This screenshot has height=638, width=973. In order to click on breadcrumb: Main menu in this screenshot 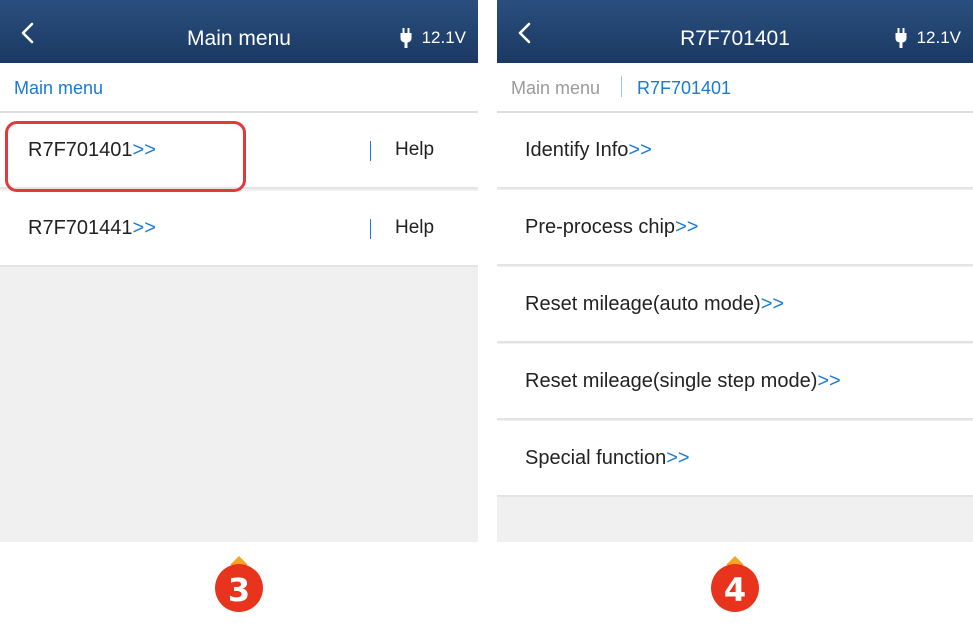, I will do `click(239, 88)`.